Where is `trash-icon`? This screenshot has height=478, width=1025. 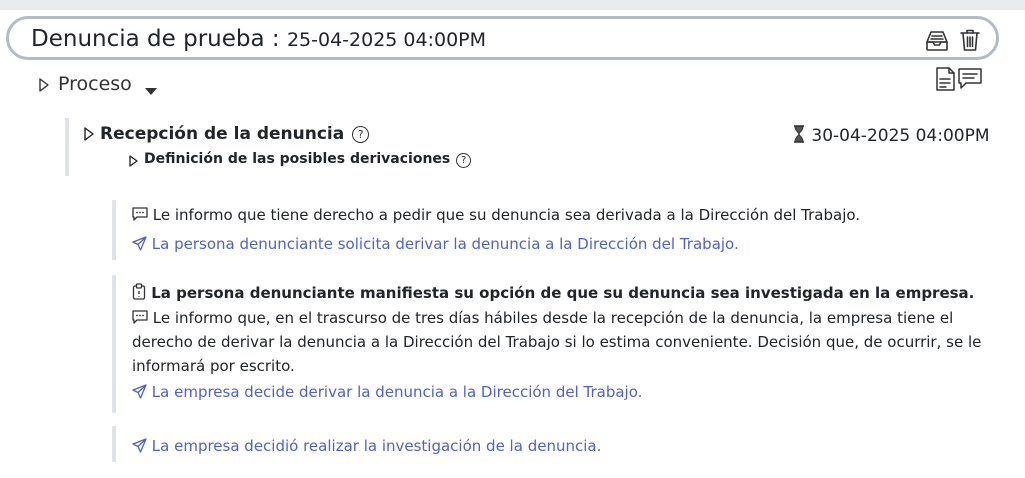
trash-icon is located at coordinates (970, 40).